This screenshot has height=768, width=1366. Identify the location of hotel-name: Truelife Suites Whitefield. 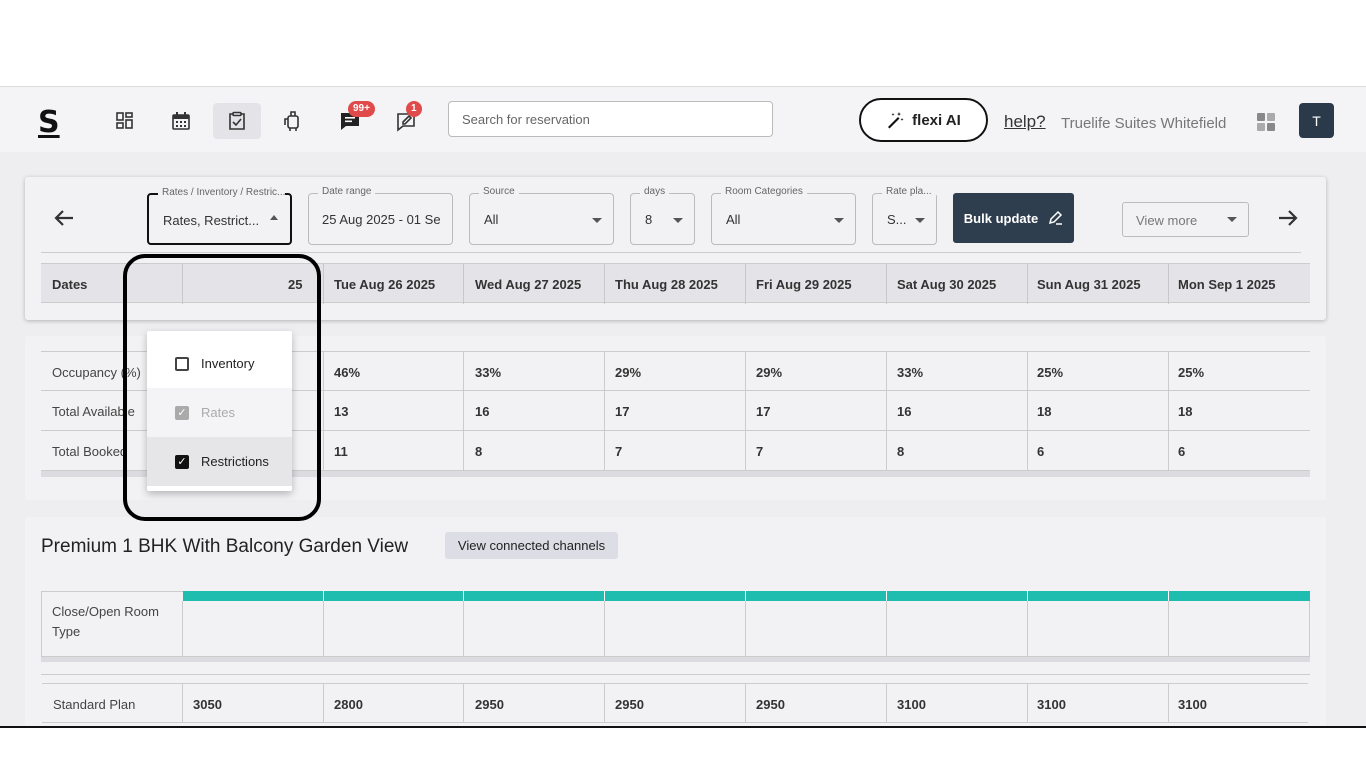
(1144, 123).